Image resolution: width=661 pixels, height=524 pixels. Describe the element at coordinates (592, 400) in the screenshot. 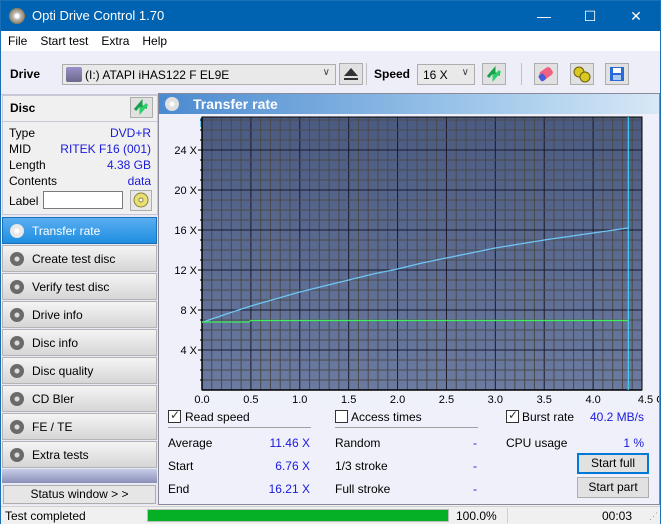

I see `x-tick-label: 4.0` at that location.